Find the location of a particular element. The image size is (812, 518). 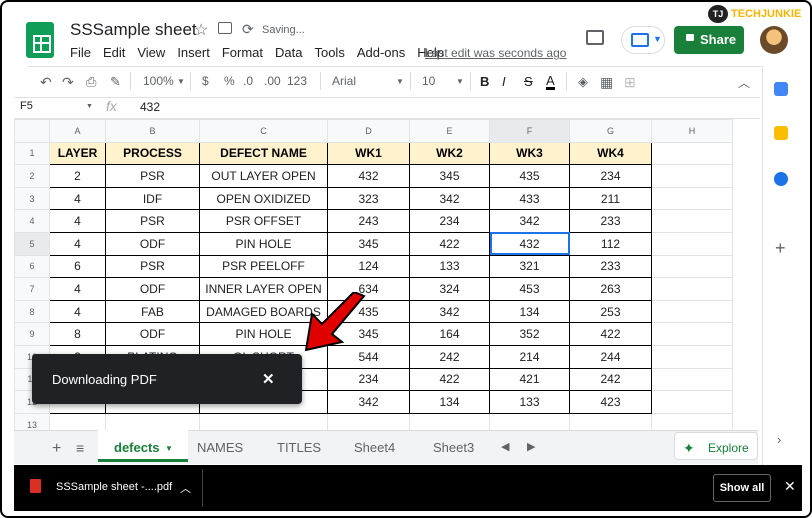

cell: PSR PEELOFF is located at coordinates (263, 266).